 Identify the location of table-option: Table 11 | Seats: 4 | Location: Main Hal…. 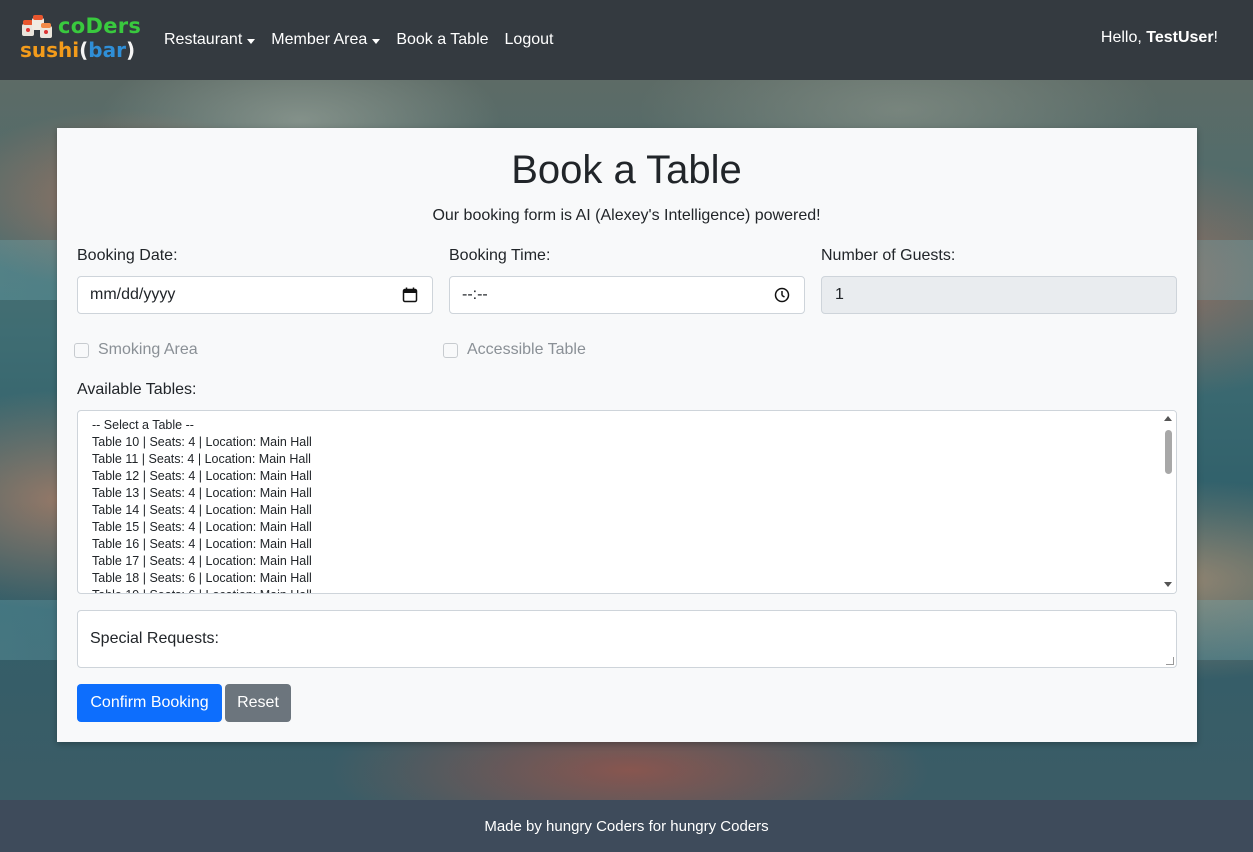
(202, 459).